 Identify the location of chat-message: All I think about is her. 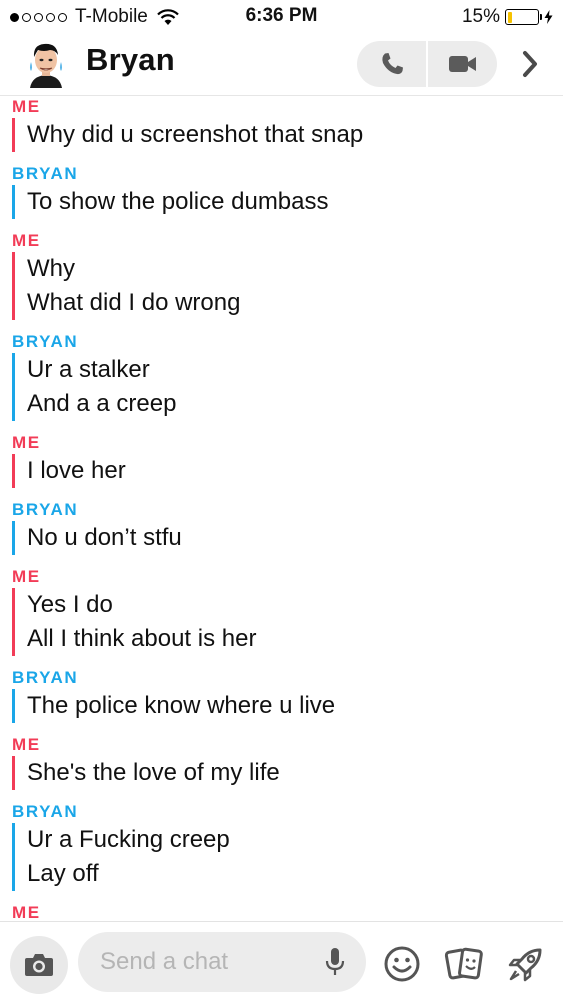
(289, 639).